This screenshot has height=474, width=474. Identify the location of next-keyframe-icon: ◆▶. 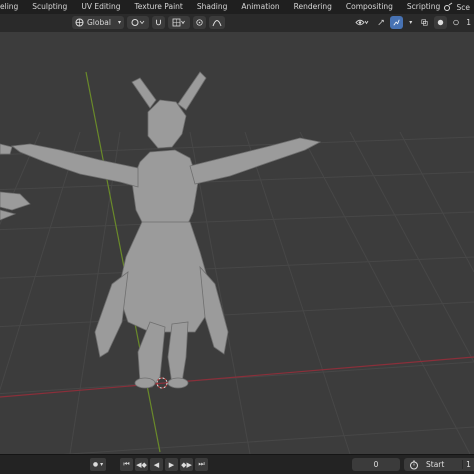
(186, 464).